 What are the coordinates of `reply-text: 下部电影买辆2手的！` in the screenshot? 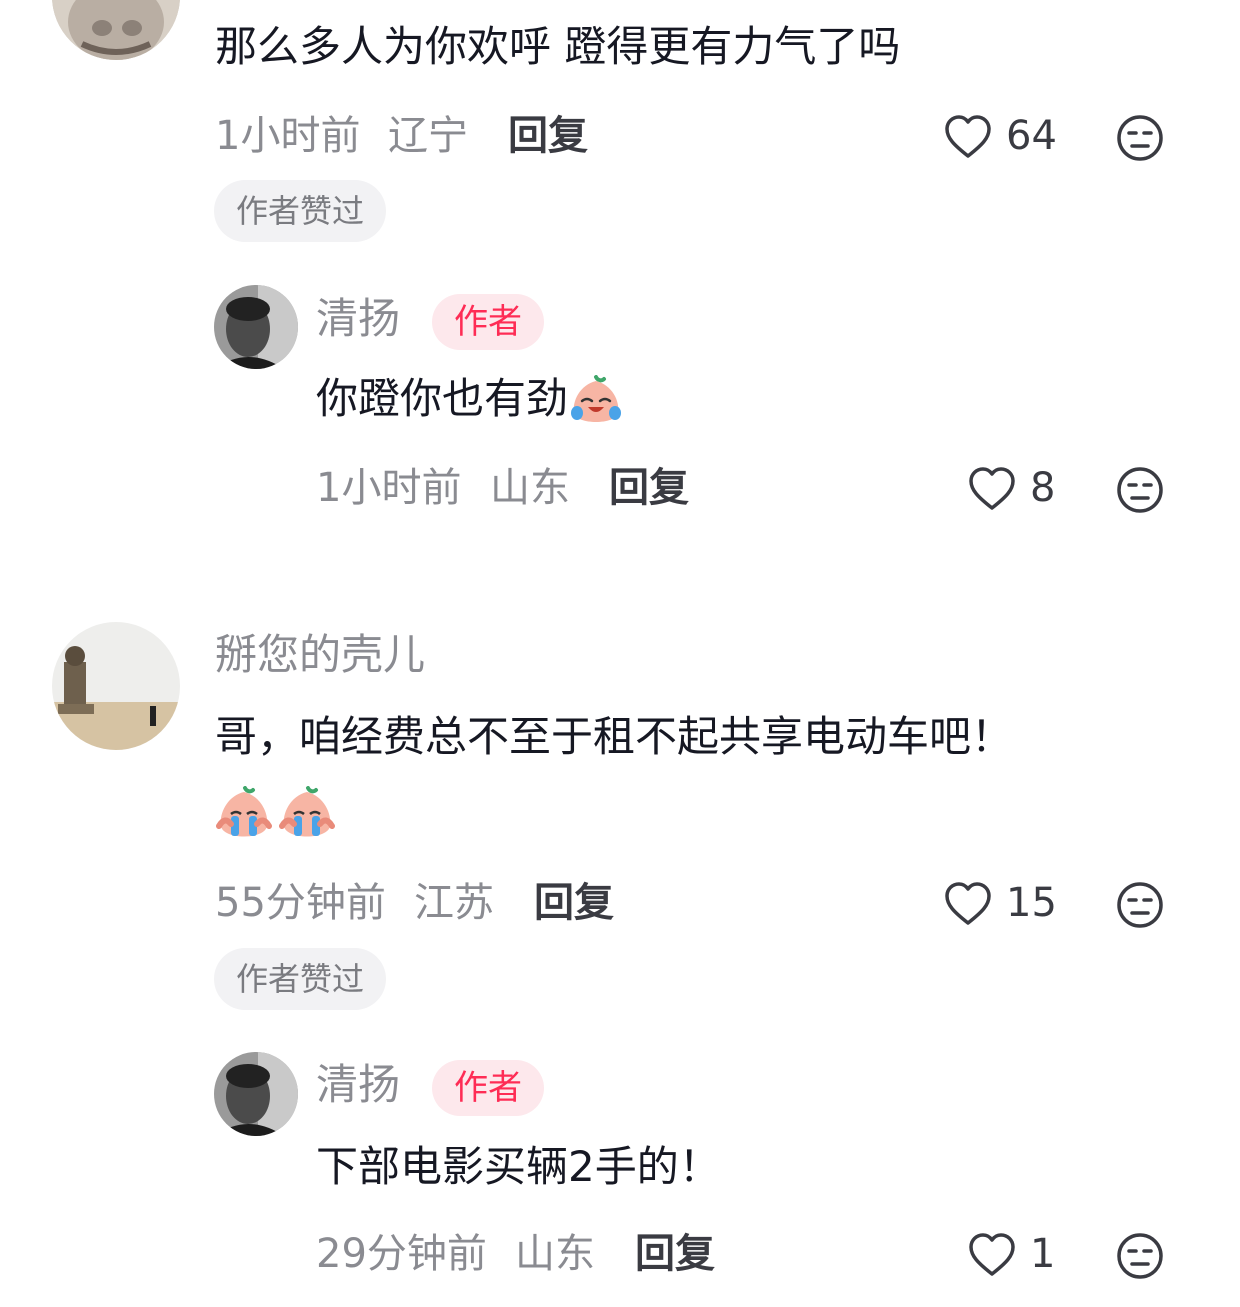 It's located at (518, 1166).